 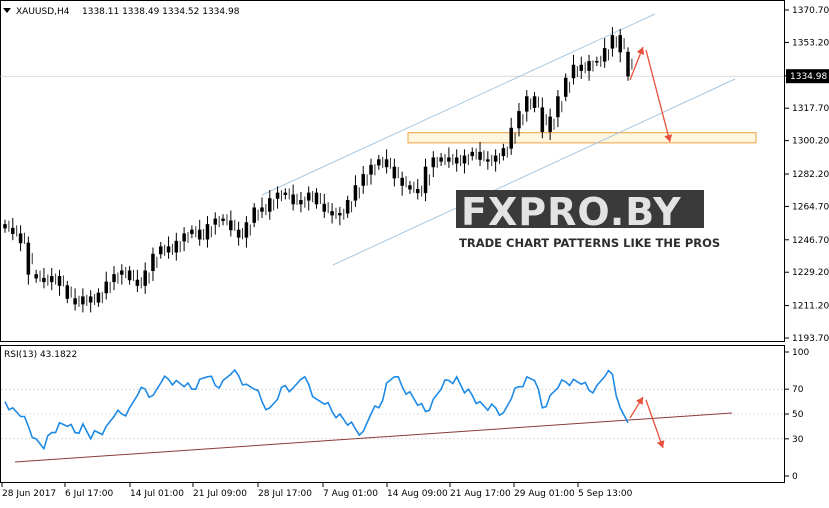 What do you see at coordinates (350, 494) in the screenshot?
I see `time-tick-label: 7 Aug 01:00` at bounding box center [350, 494].